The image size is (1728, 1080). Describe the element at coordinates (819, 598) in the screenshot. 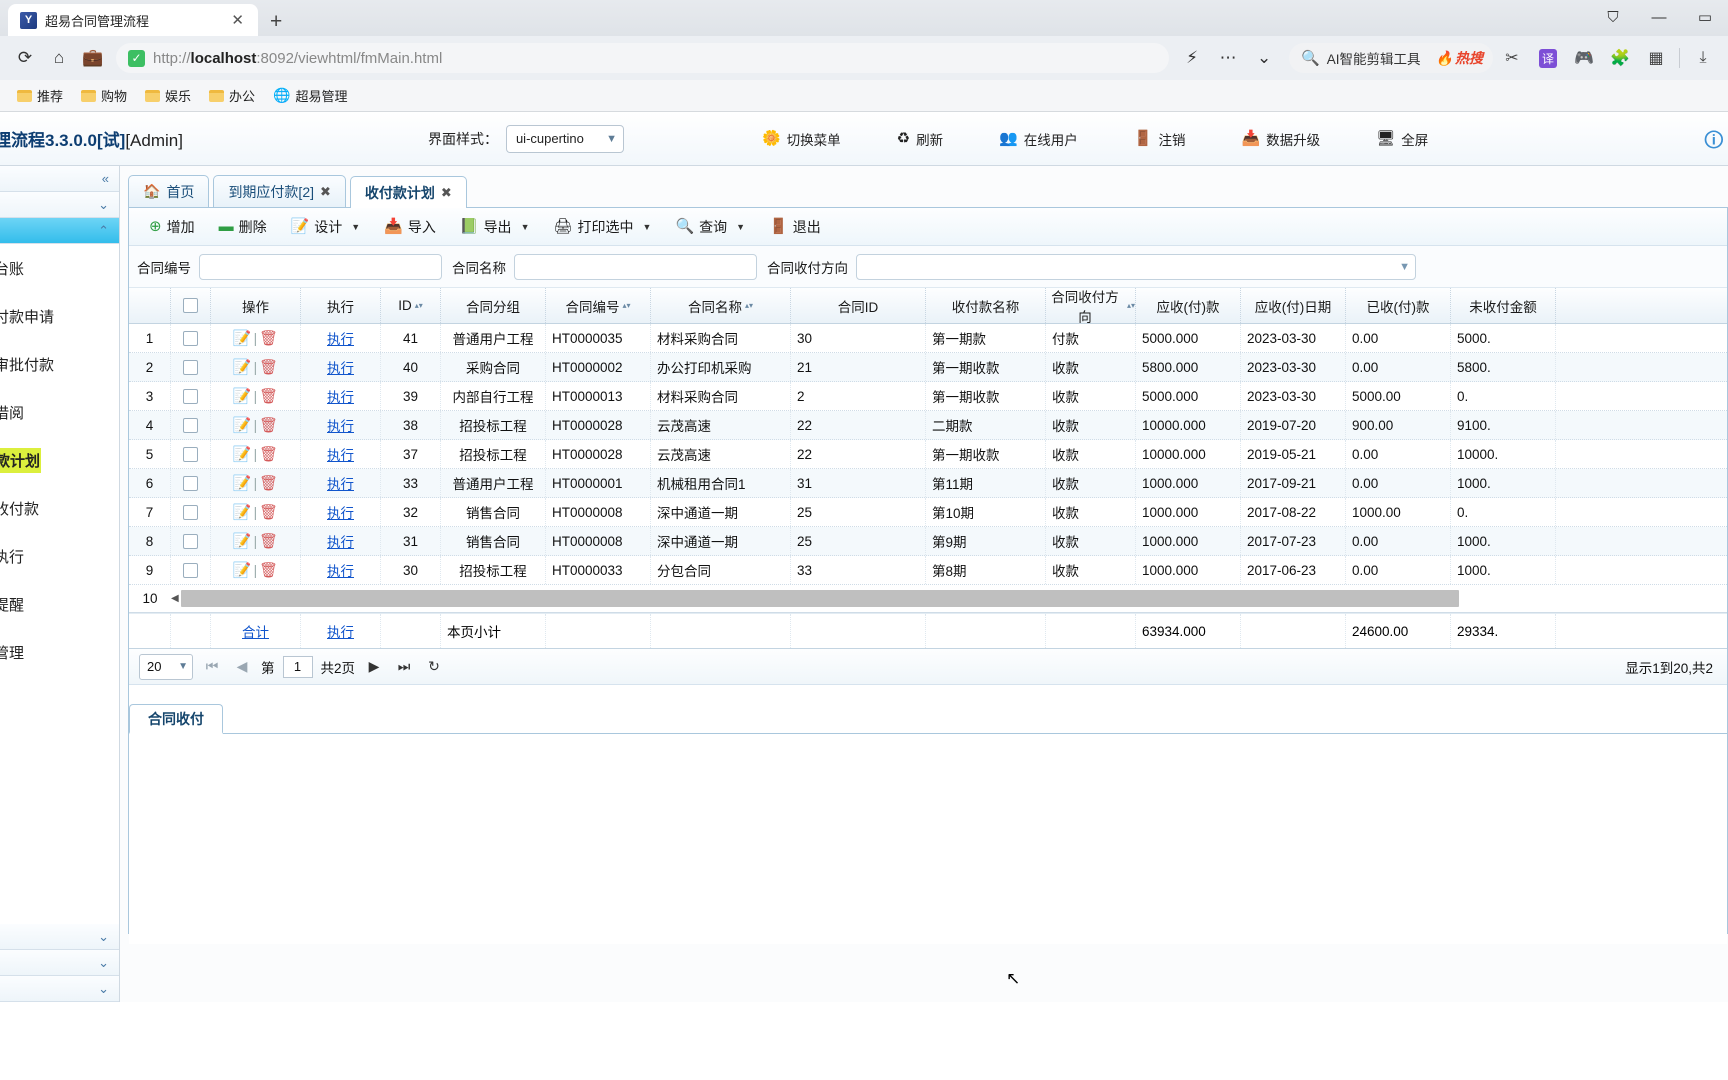

I see `horizontal-scrollbar-thumb` at that location.